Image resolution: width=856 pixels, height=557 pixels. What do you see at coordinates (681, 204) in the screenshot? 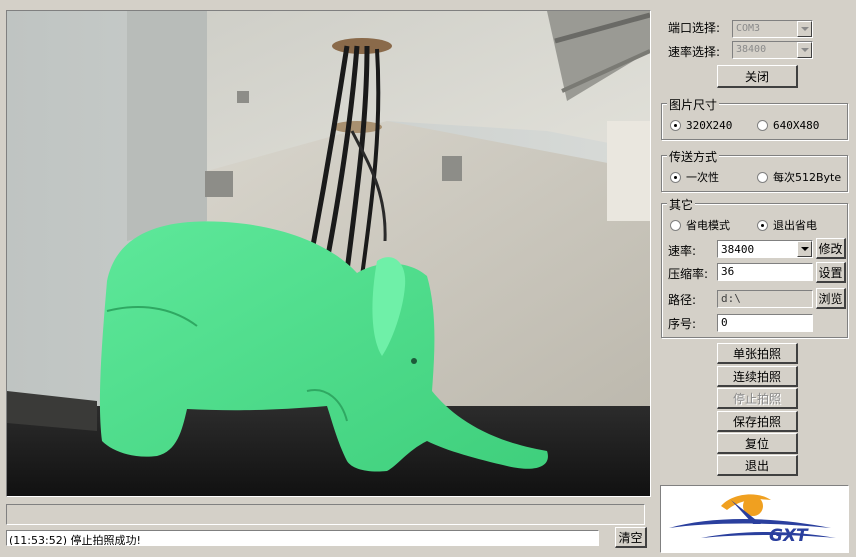
I see `other-title: 其它` at bounding box center [681, 204].